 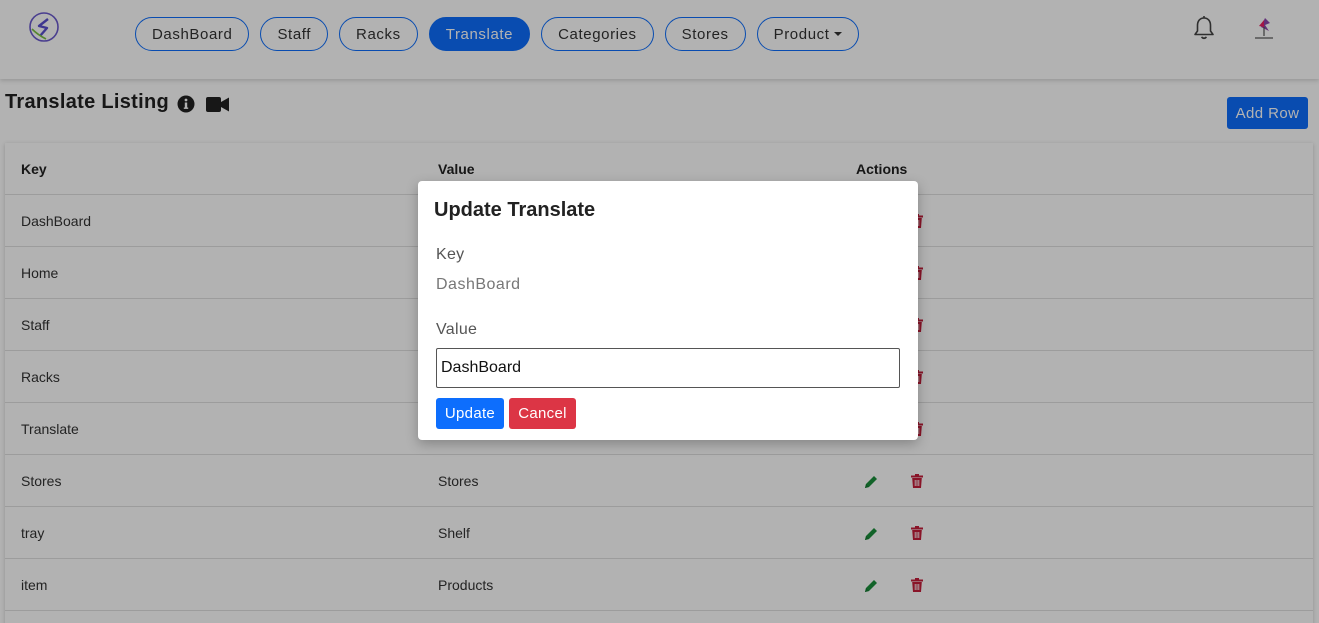 I want to click on cancel-button: Cancel, so click(x=542, y=413).